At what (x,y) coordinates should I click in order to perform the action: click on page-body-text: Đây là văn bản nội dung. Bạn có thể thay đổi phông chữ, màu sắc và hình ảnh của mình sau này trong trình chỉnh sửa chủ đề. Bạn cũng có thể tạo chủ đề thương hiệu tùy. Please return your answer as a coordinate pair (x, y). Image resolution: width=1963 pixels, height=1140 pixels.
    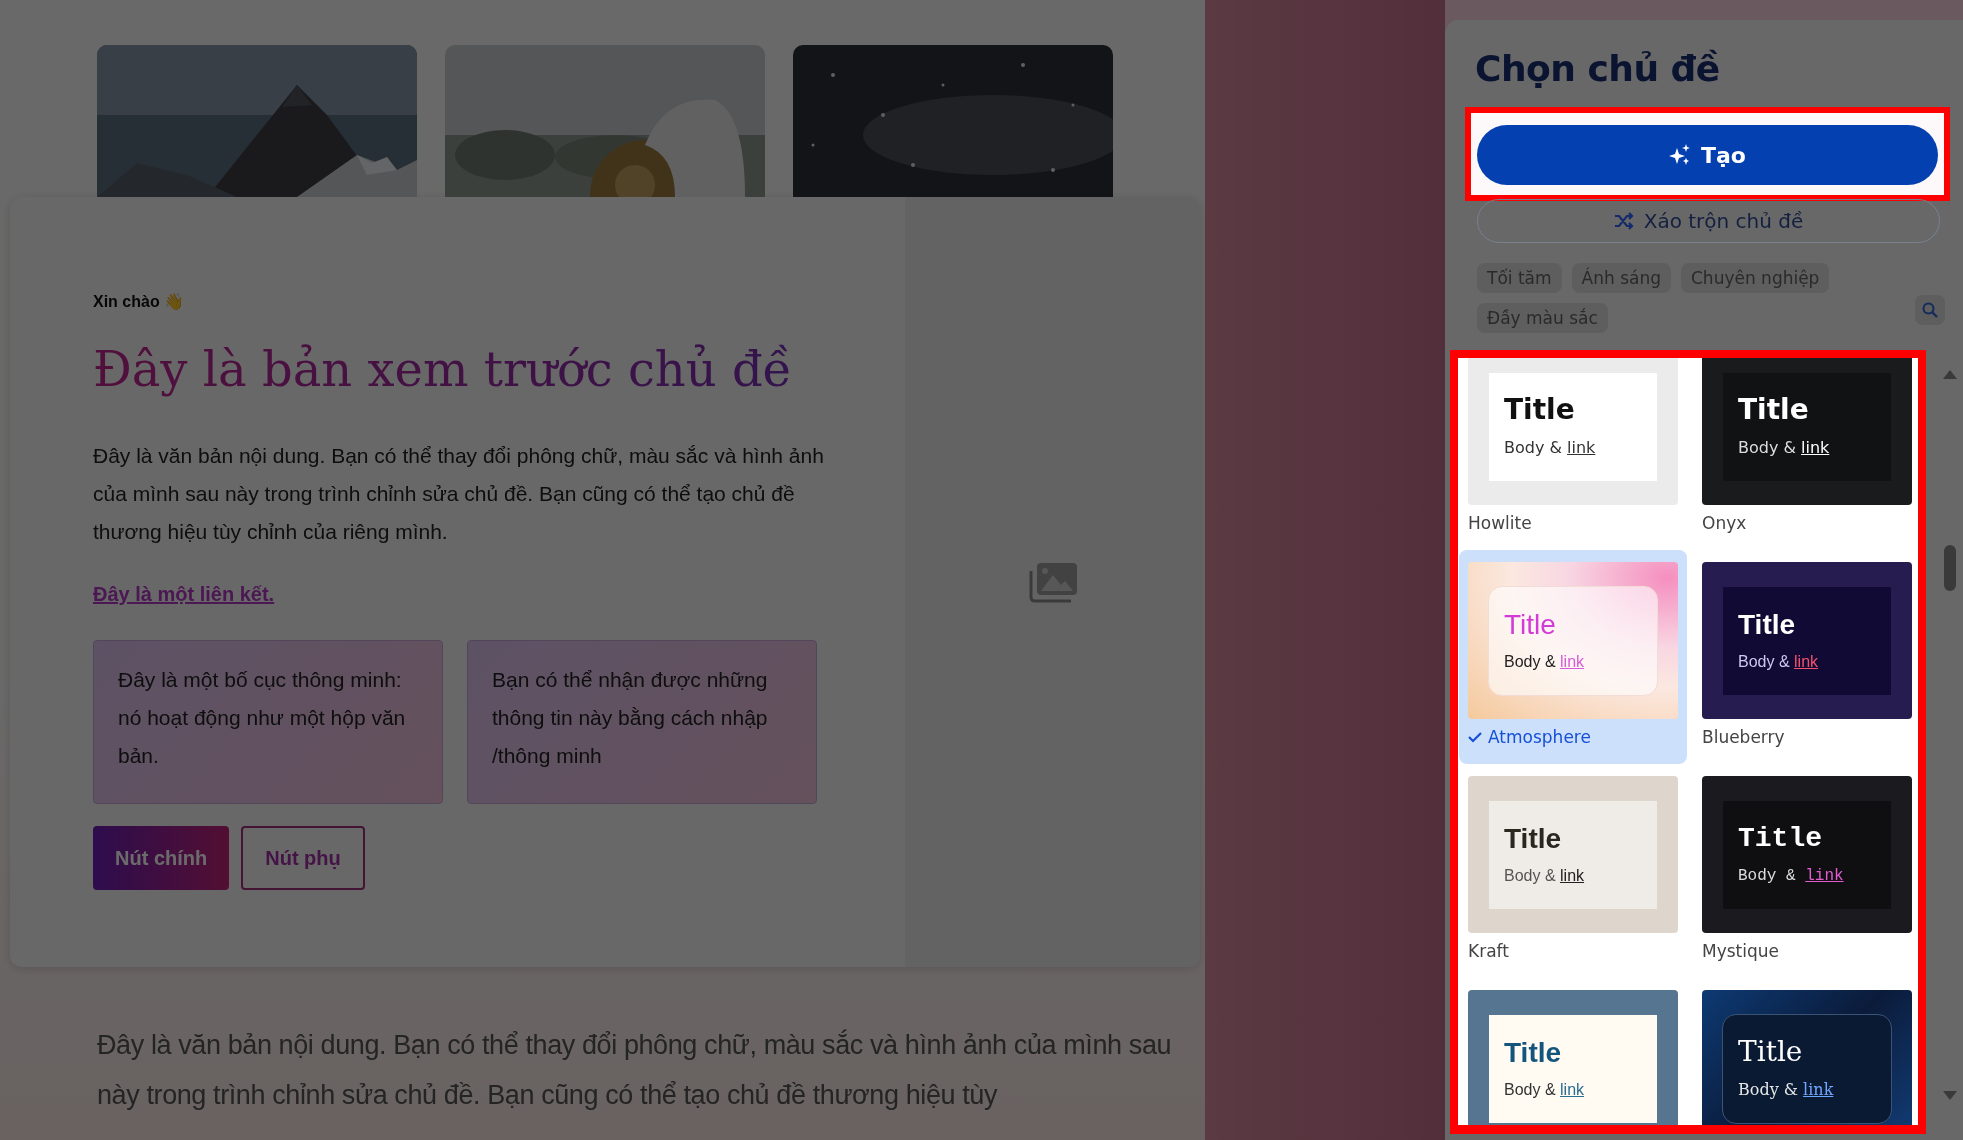
    Looking at the image, I should click on (635, 1070).